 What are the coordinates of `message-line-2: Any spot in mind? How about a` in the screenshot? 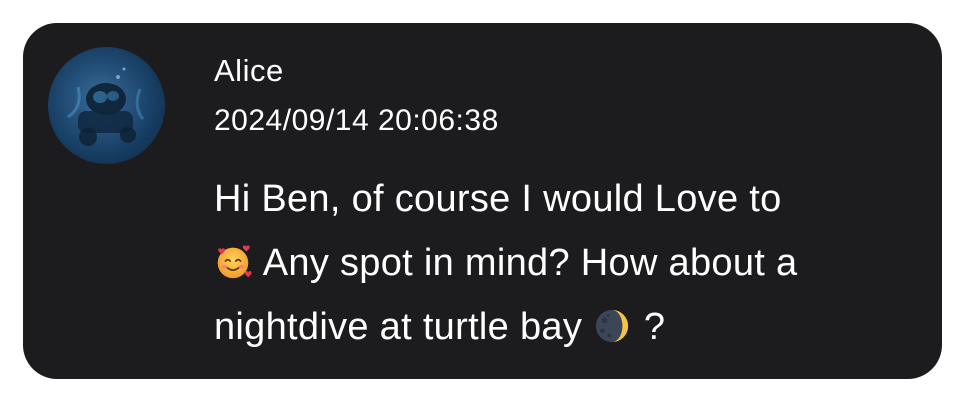 It's located at (569, 263).